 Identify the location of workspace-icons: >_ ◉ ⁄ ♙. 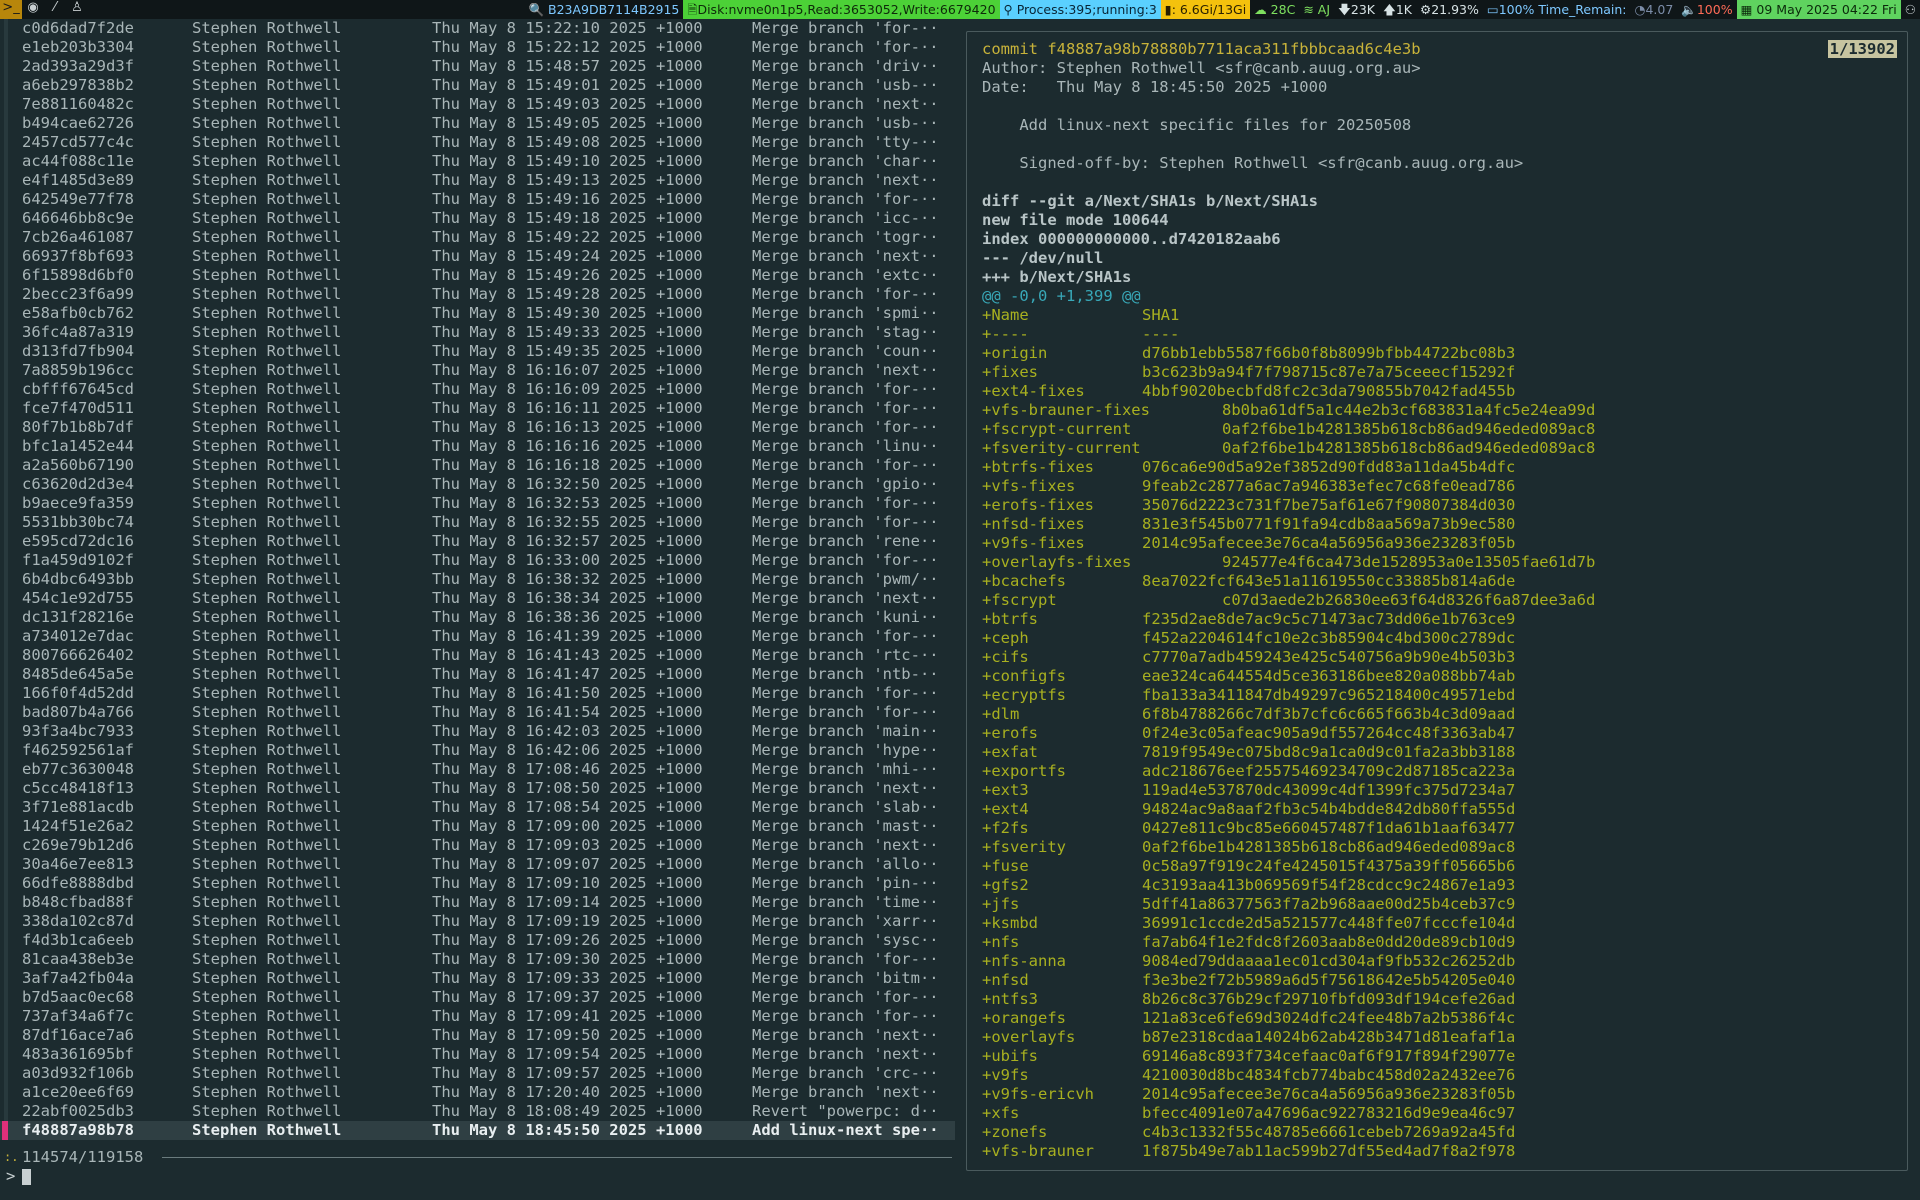
(44, 9).